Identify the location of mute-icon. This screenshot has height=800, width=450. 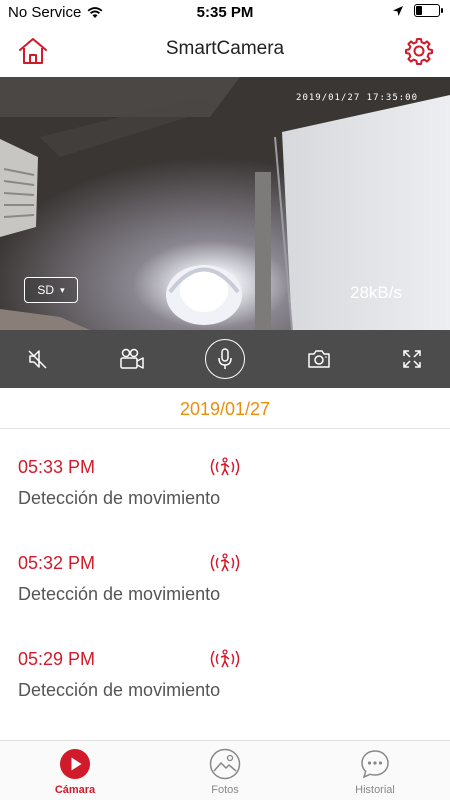
(37, 359).